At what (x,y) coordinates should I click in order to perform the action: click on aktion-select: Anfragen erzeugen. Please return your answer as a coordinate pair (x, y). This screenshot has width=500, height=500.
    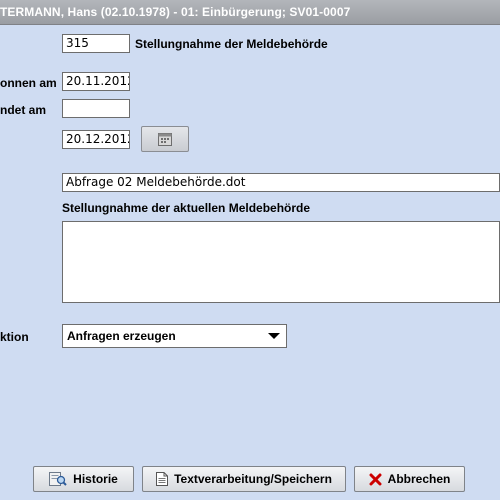
    Looking at the image, I should click on (174, 336).